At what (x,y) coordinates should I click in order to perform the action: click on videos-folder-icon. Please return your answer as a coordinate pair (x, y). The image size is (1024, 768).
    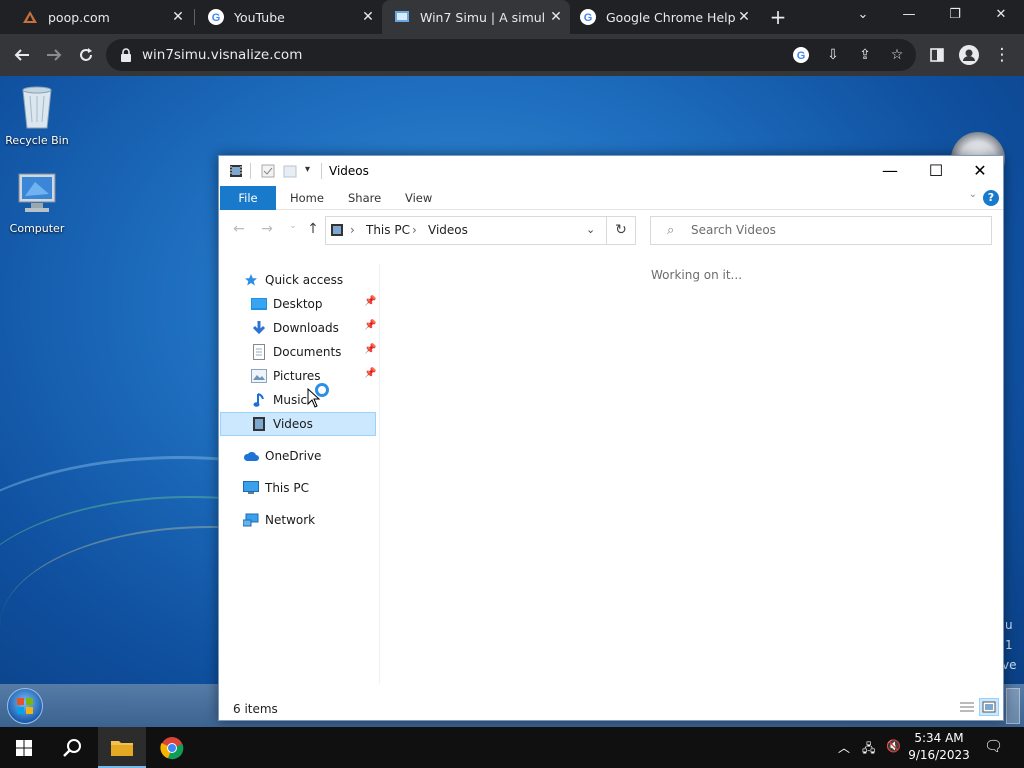
    Looking at the image, I should click on (337, 231).